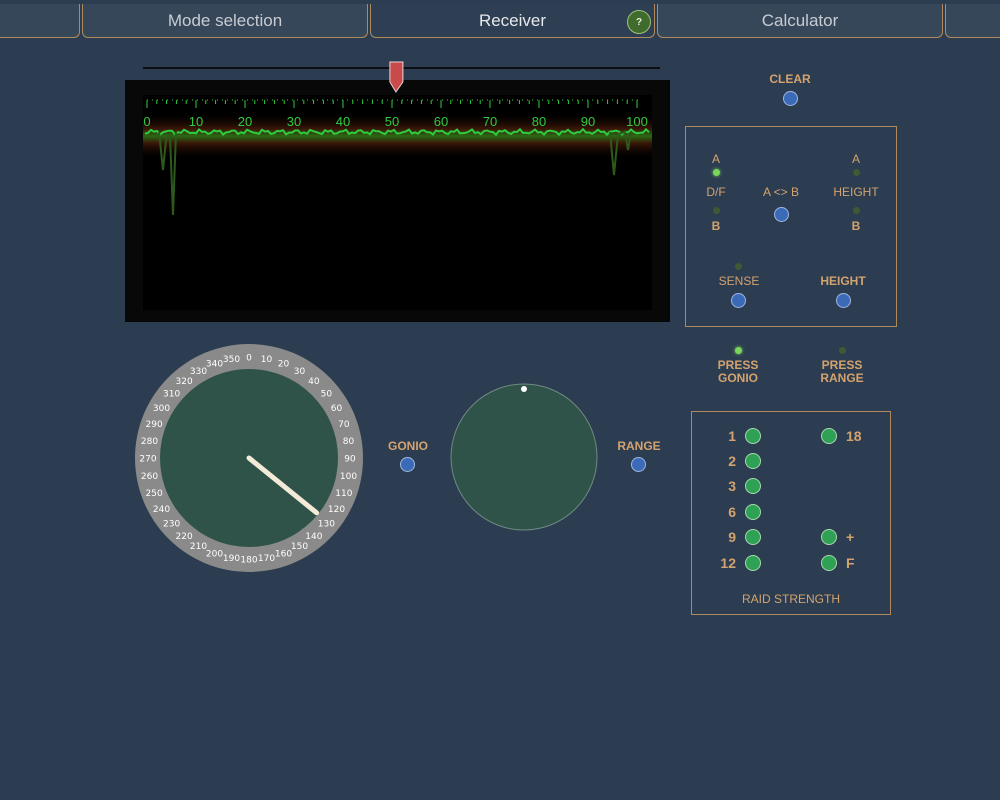 The height and width of the screenshot is (800, 1000). I want to click on raid-18-button, so click(829, 436).